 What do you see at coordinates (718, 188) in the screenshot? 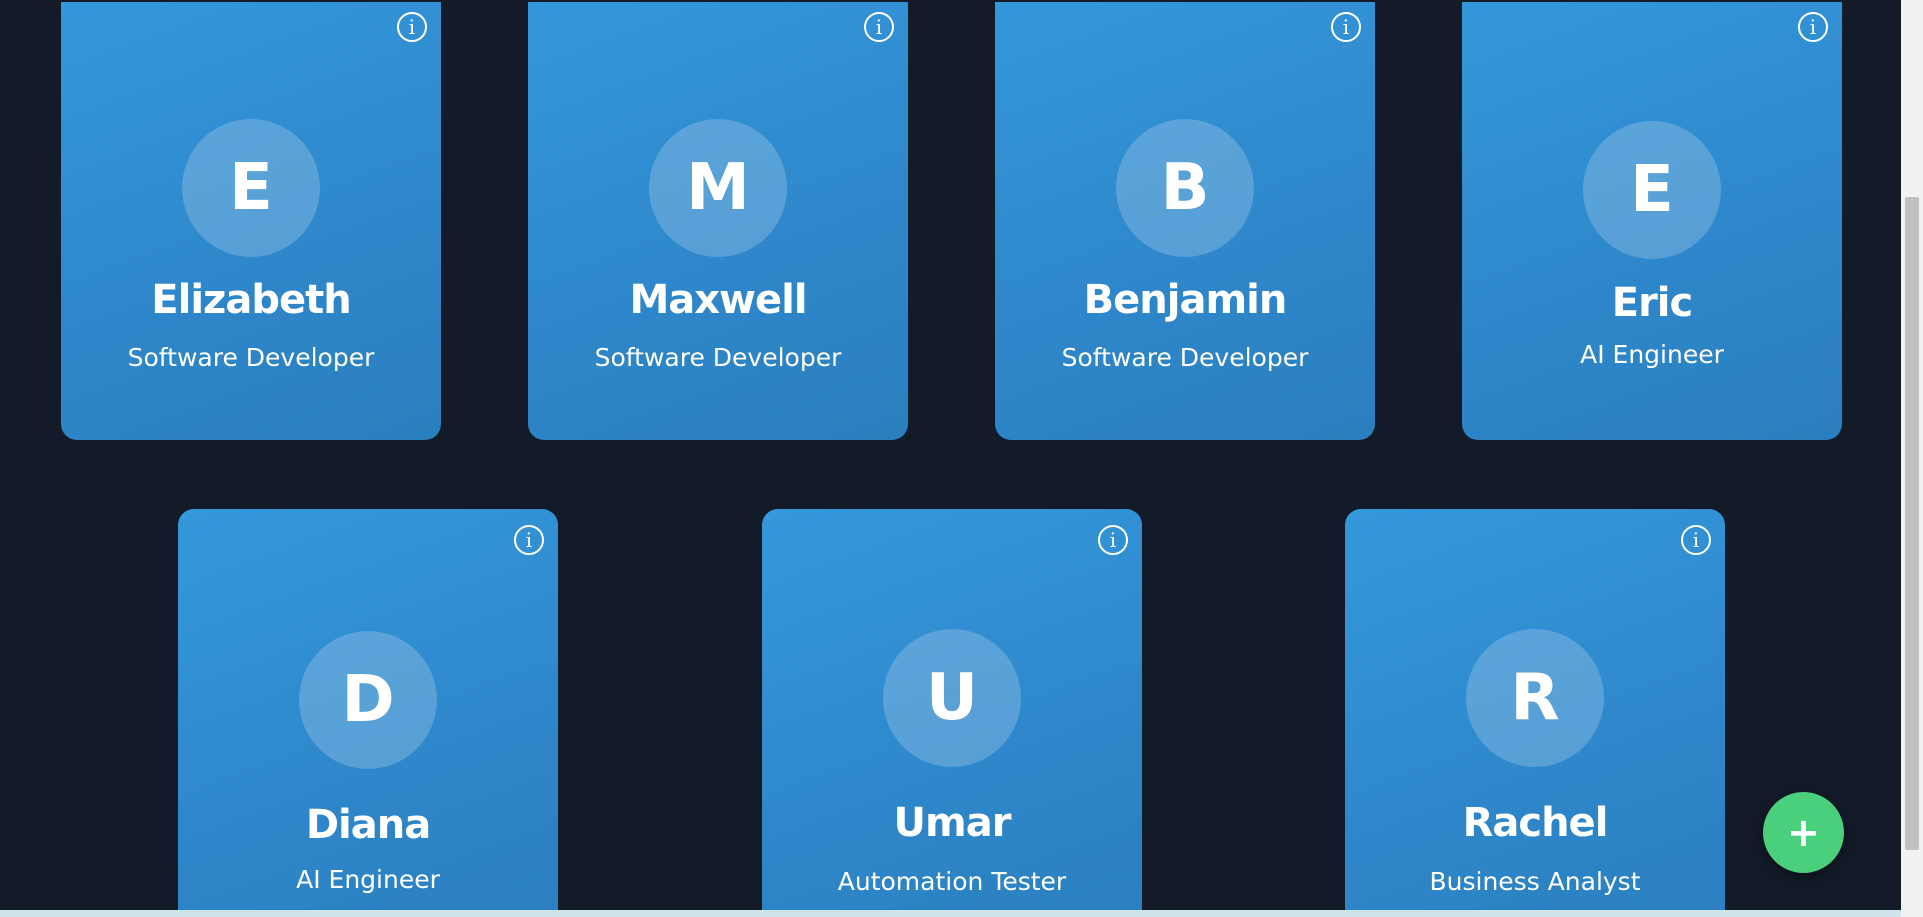
I see `avatar: M` at bounding box center [718, 188].